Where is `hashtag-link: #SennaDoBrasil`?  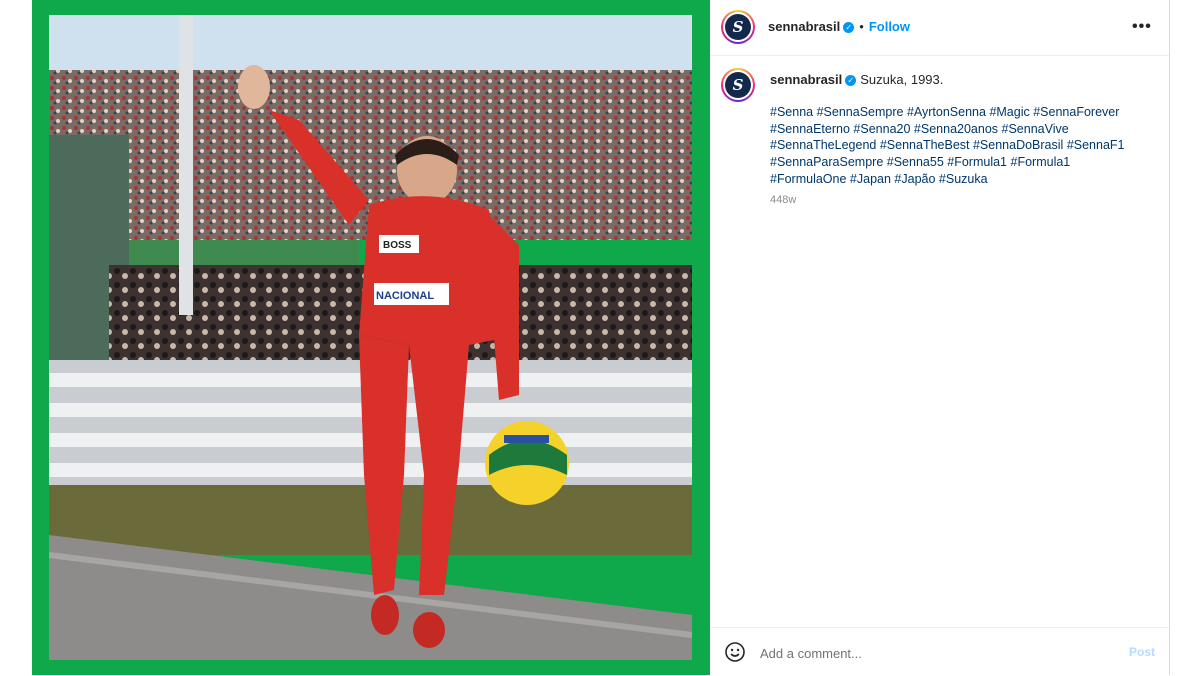
hashtag-link: #SennaDoBrasil is located at coordinates (1018, 145).